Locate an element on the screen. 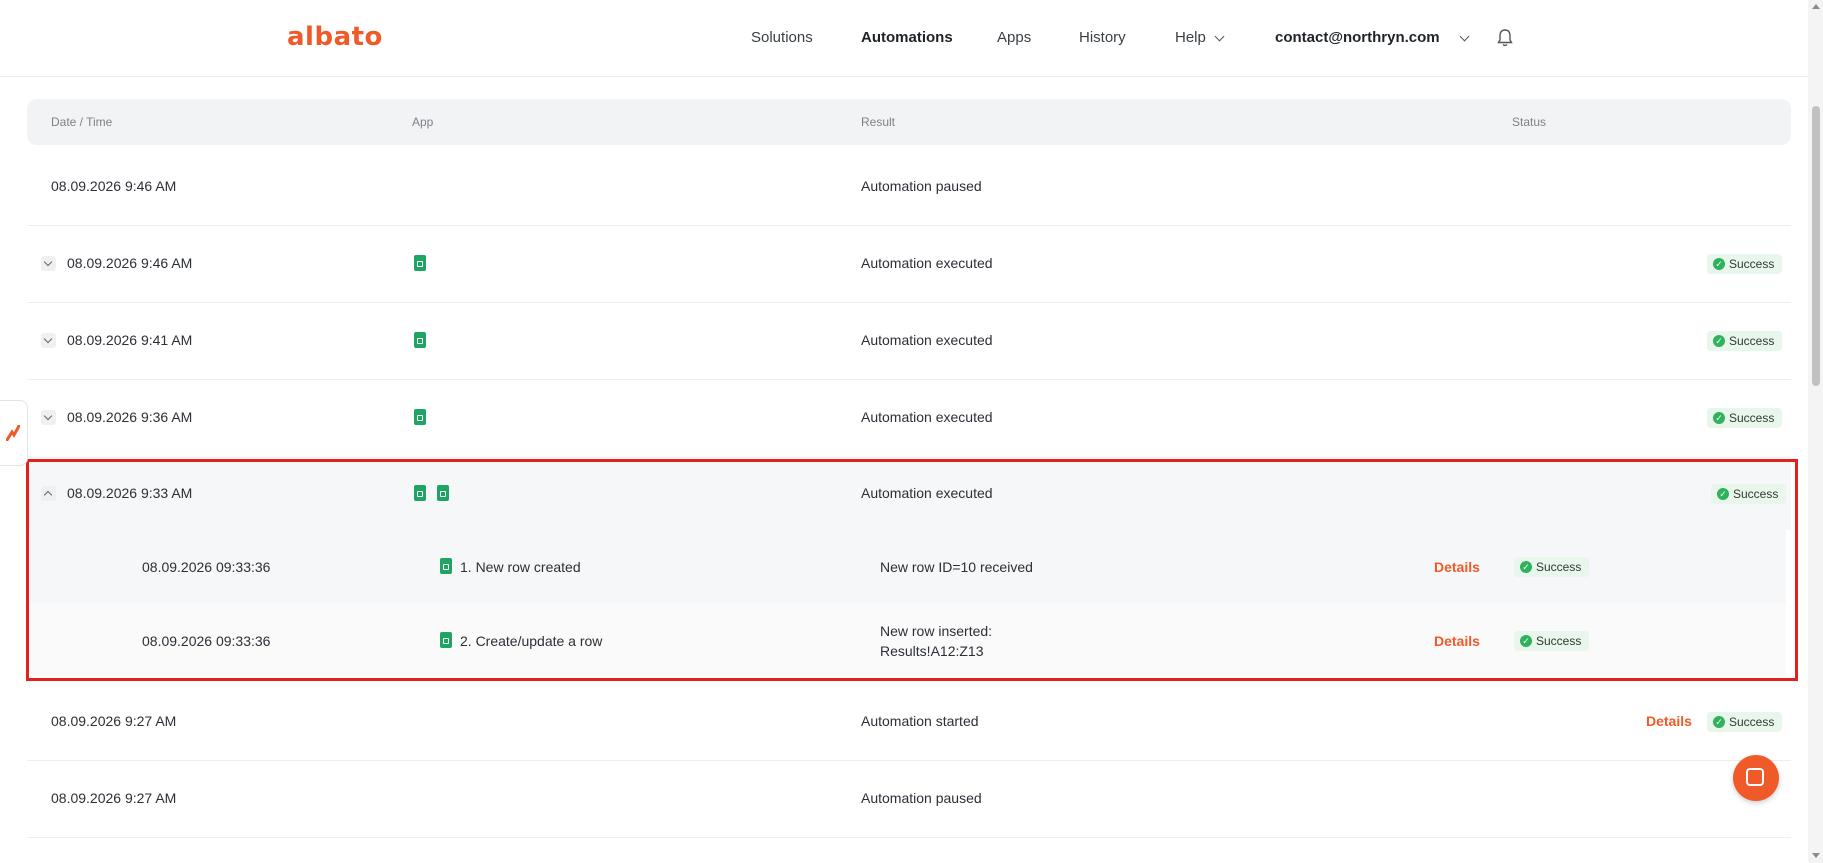 This screenshot has width=1823, height=863. table-header: Date / Time App Result Status is located at coordinates (909, 122).